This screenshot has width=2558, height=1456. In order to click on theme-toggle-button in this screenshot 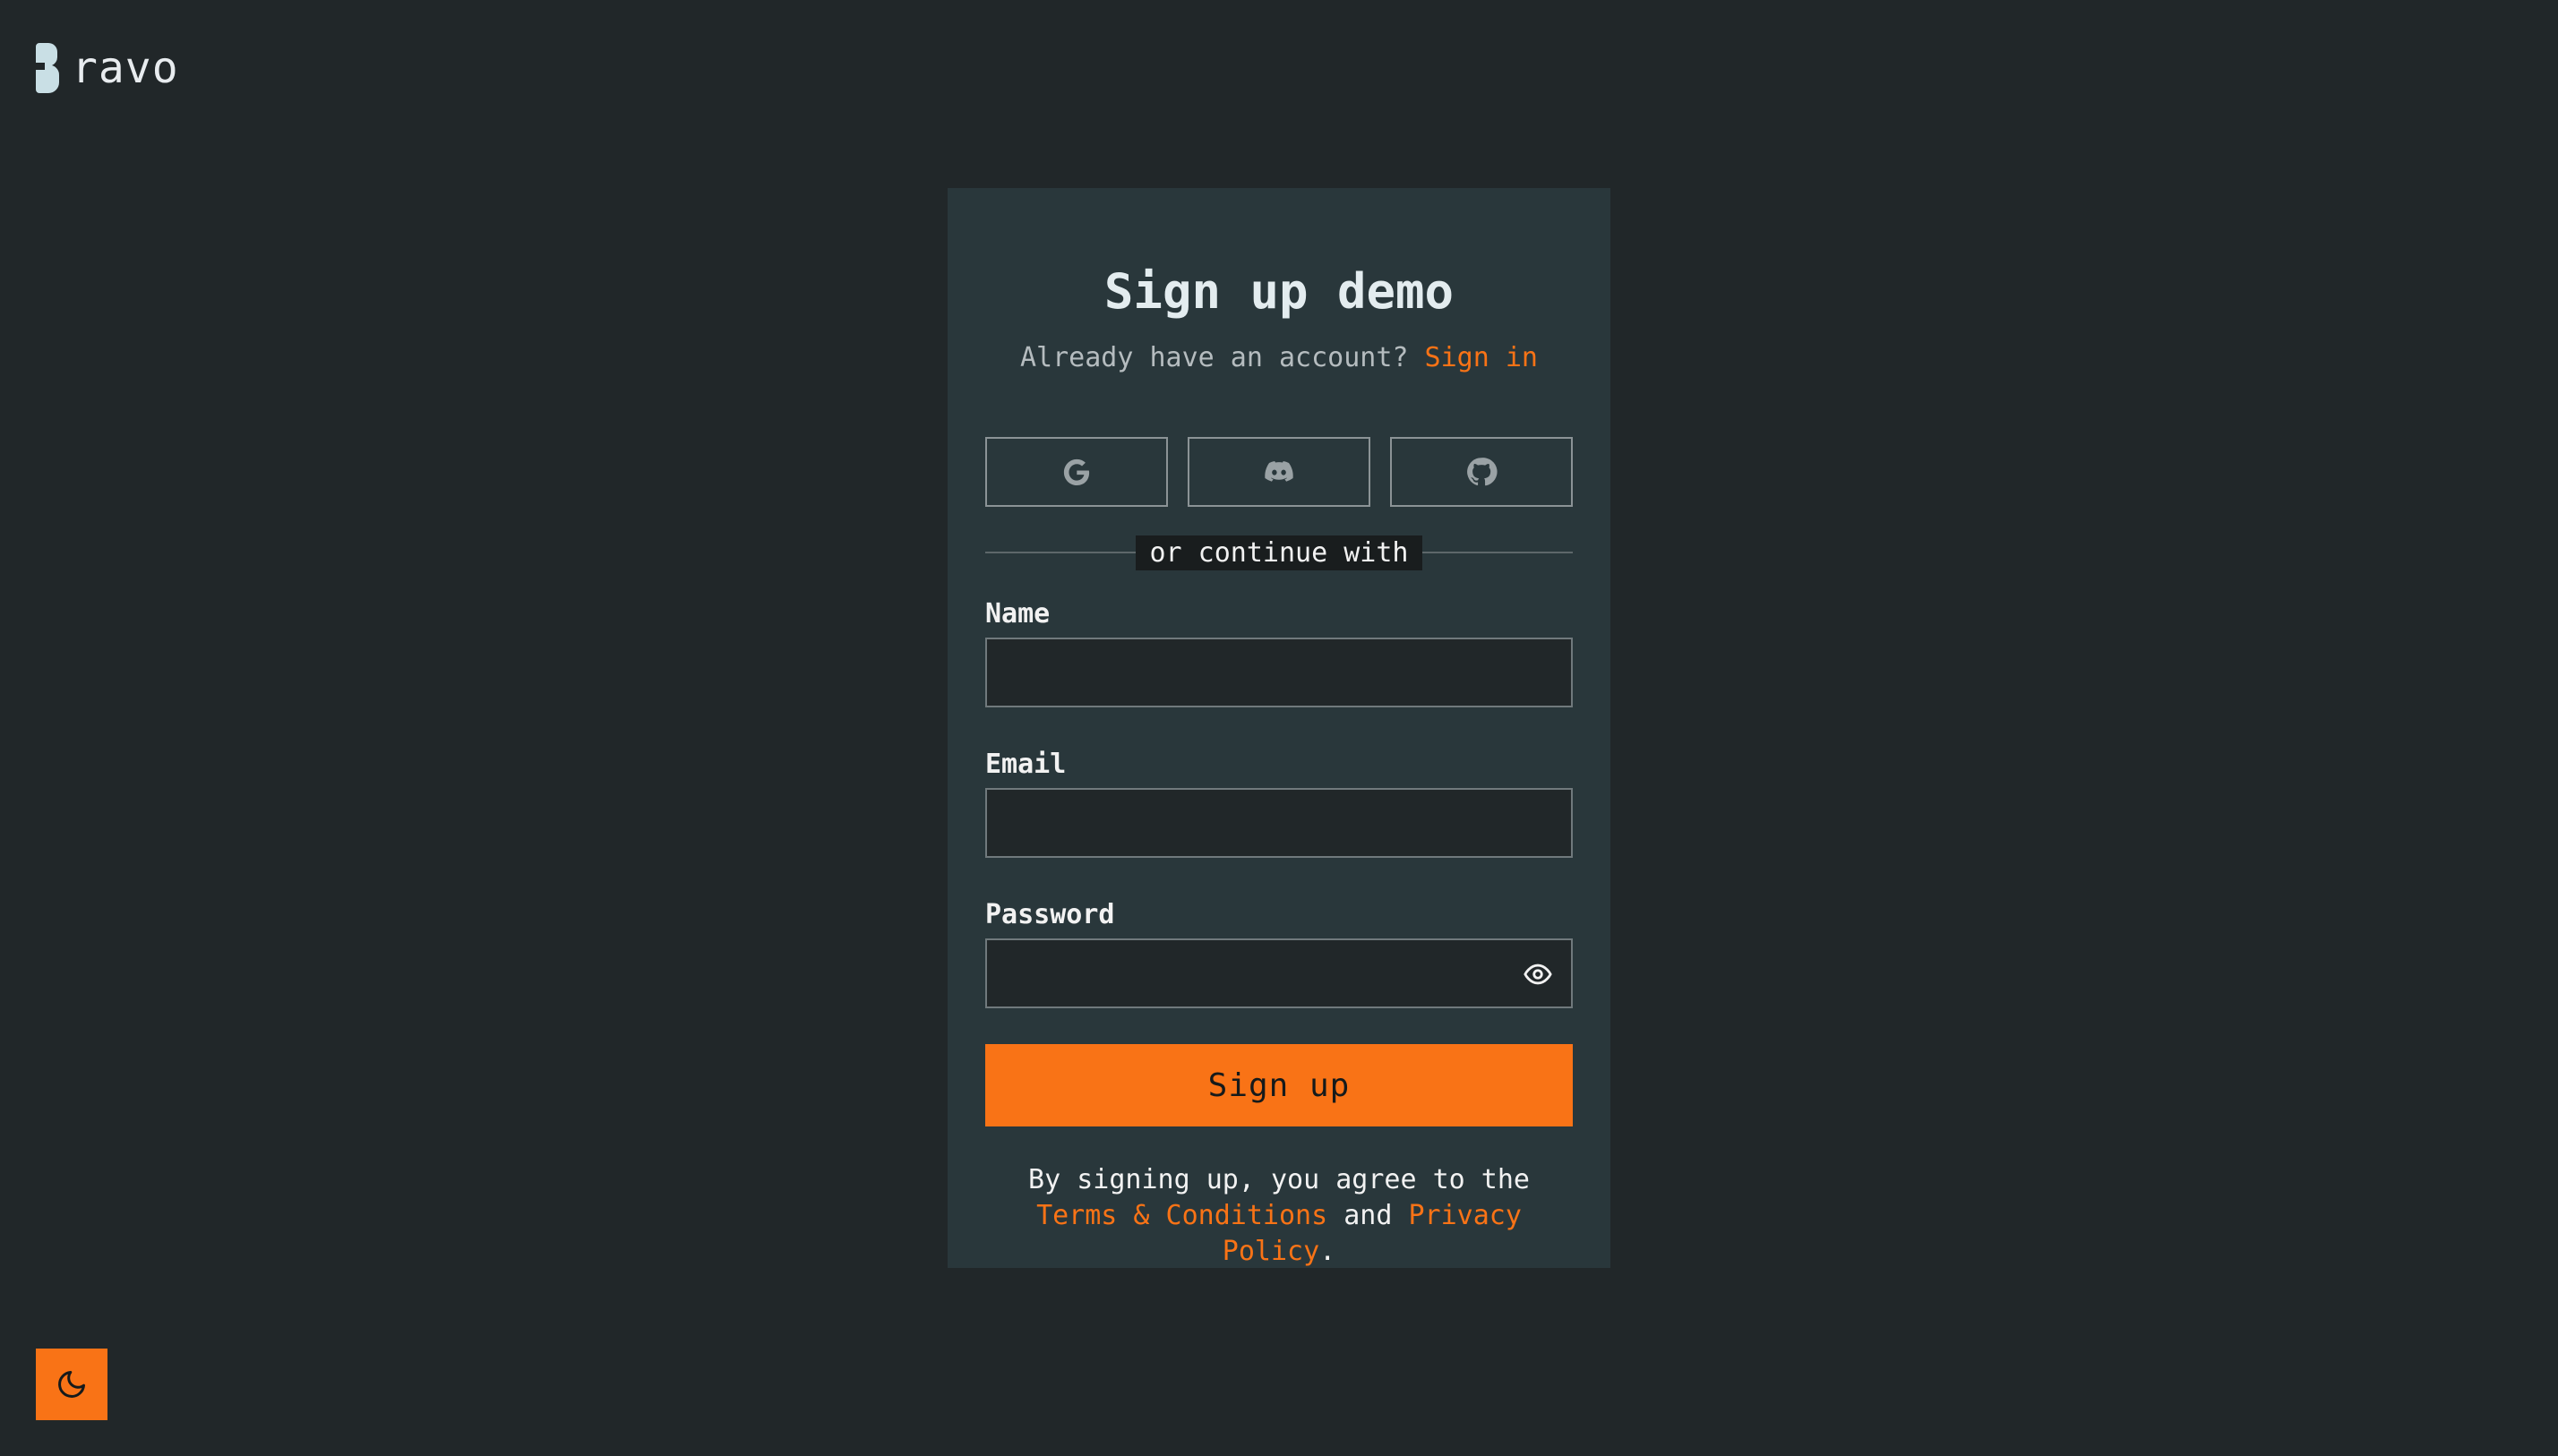, I will do `click(71, 1384)`.